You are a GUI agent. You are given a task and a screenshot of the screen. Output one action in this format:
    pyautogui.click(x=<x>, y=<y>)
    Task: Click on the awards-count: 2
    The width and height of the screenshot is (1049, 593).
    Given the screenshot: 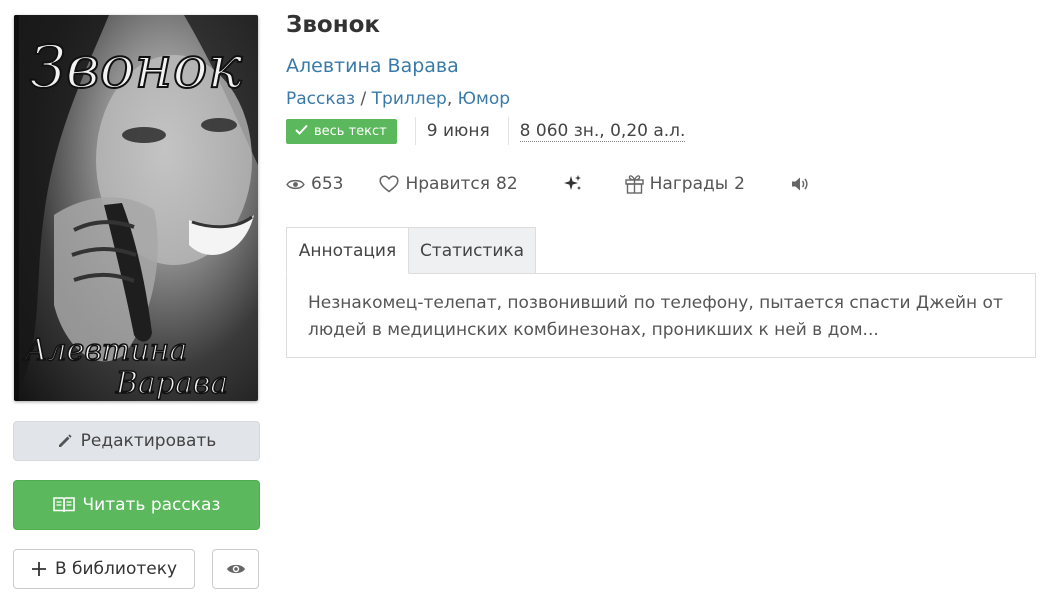 What is the action you would take?
    pyautogui.click(x=739, y=184)
    